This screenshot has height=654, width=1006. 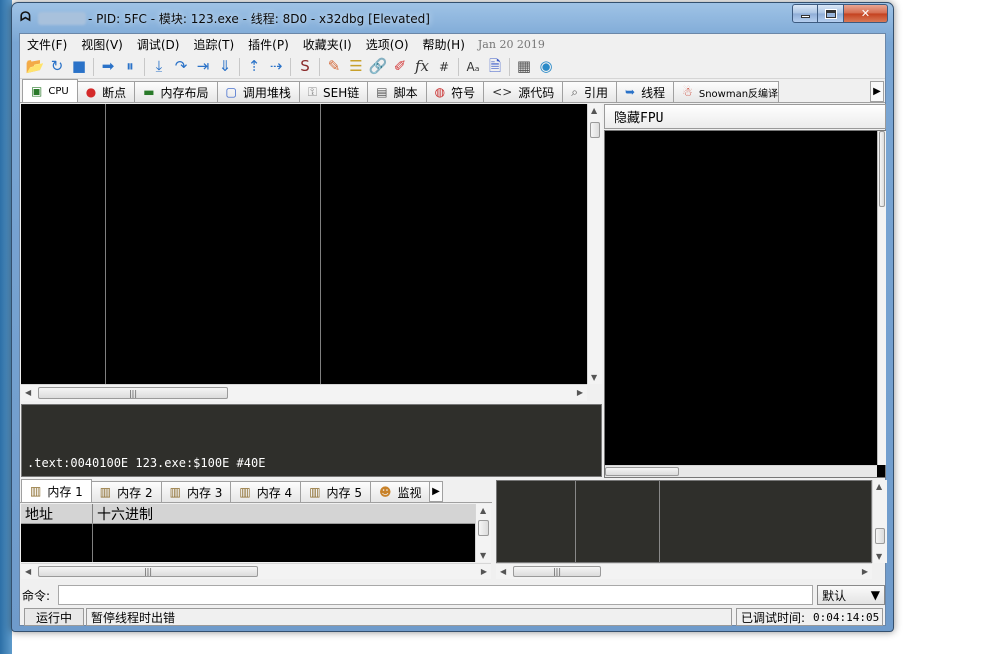 I want to click on tab-dump-5: ▥ 内存 5, so click(x=335, y=491).